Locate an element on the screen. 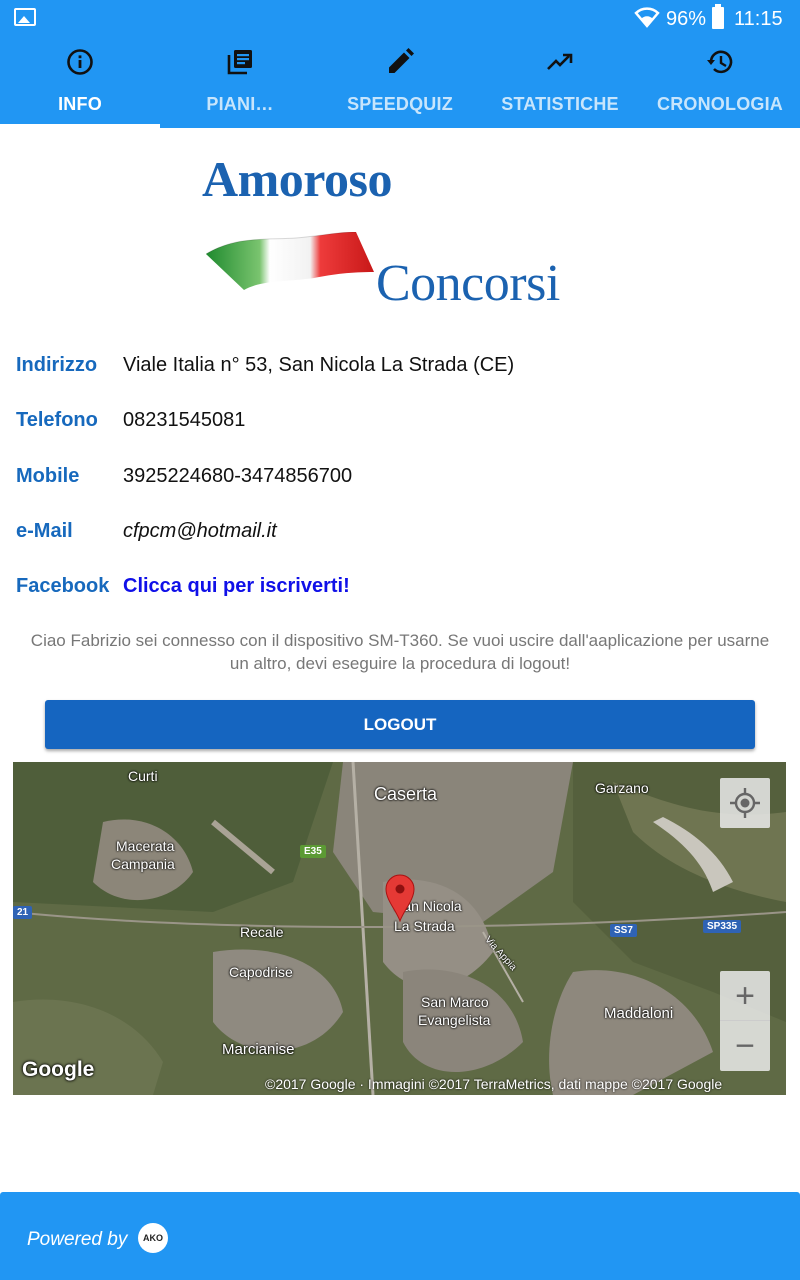 The image size is (800, 1280). logo-word-amoroso: Amoroso is located at coordinates (297, 179).